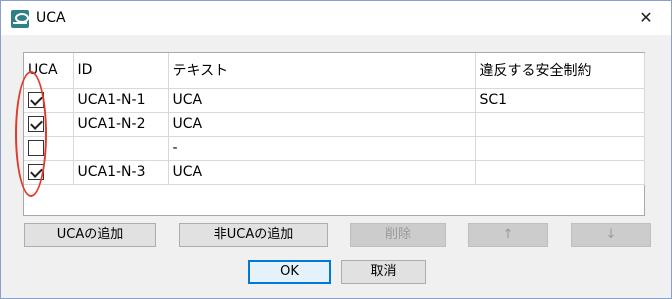 The height and width of the screenshot is (299, 672). I want to click on id-cell: UCA1-N-2, so click(121, 124).